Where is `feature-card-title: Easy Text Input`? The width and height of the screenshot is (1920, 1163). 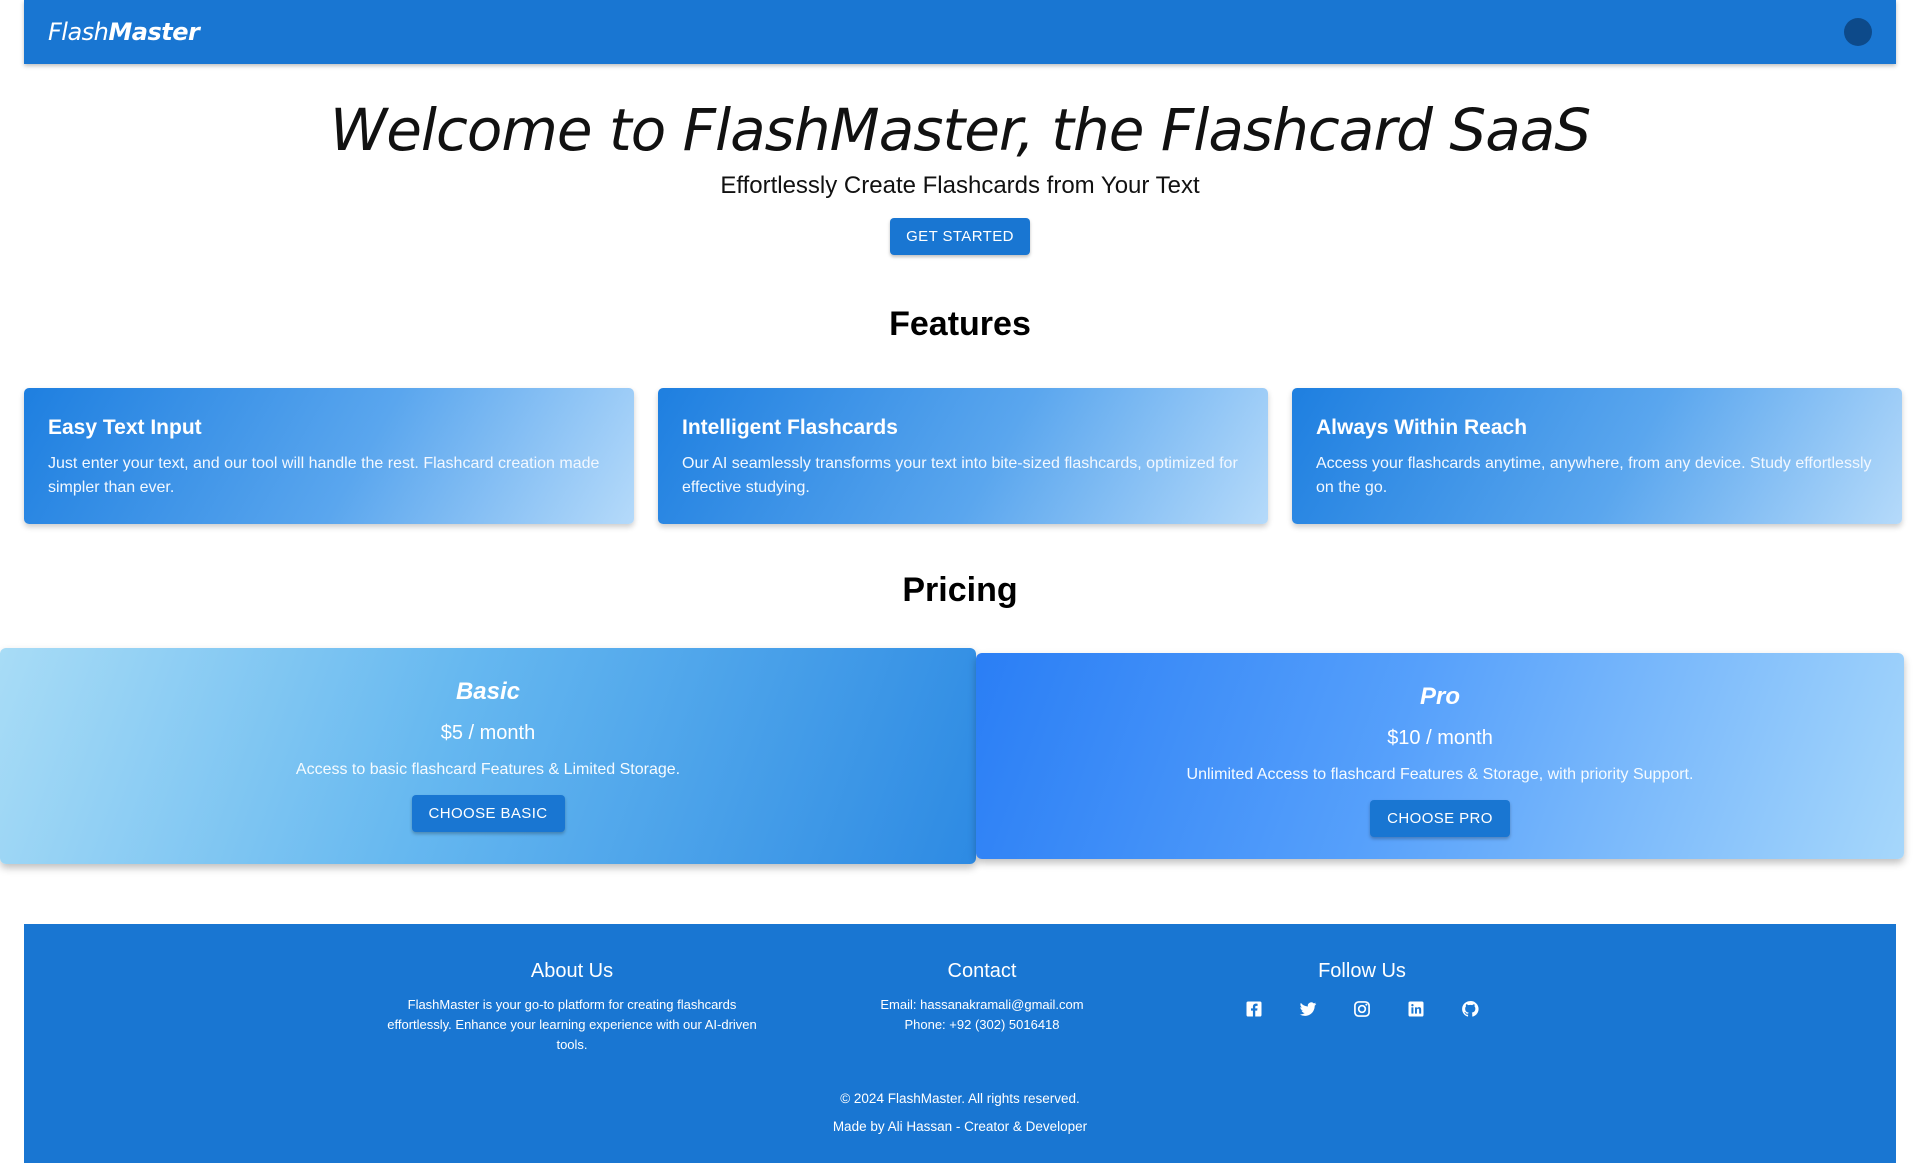 feature-card-title: Easy Text Input is located at coordinates (125, 427).